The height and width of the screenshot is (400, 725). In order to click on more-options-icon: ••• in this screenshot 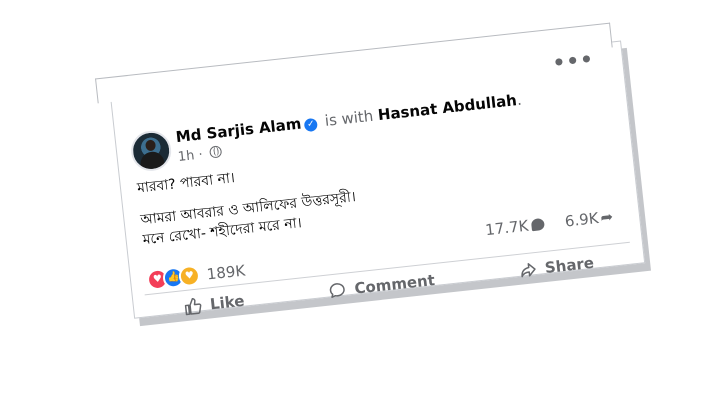, I will do `click(573, 61)`.